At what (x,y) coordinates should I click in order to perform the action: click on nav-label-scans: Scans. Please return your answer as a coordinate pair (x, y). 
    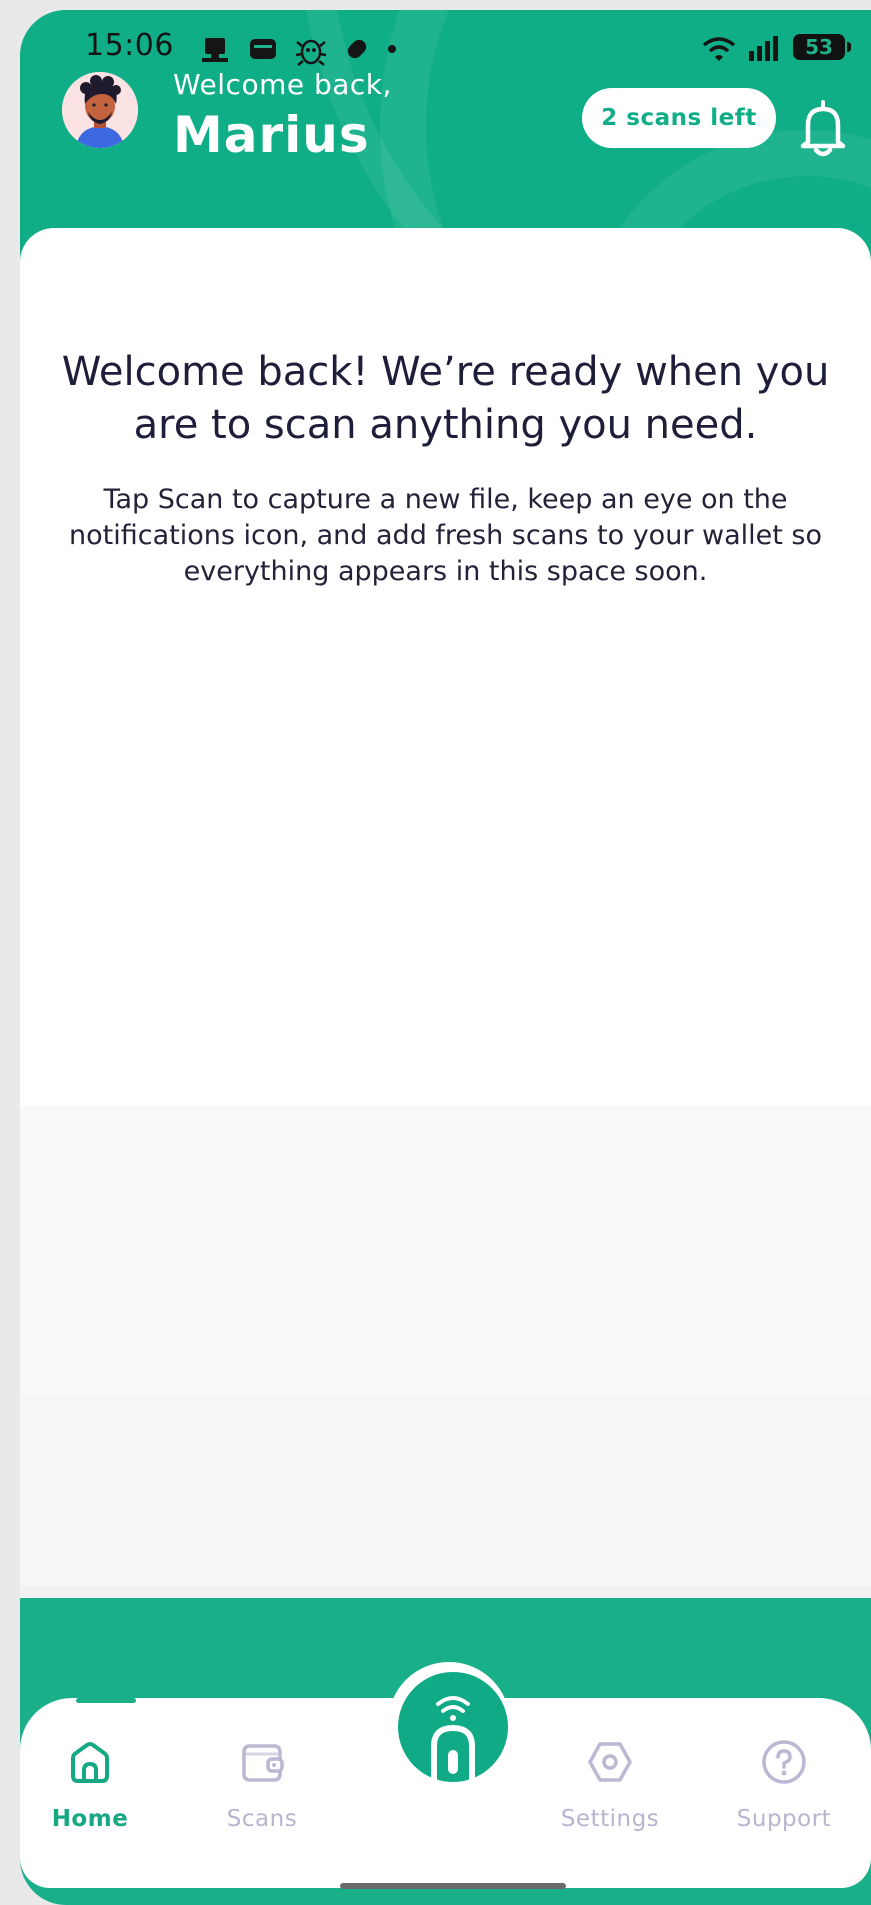
    Looking at the image, I should click on (262, 1819).